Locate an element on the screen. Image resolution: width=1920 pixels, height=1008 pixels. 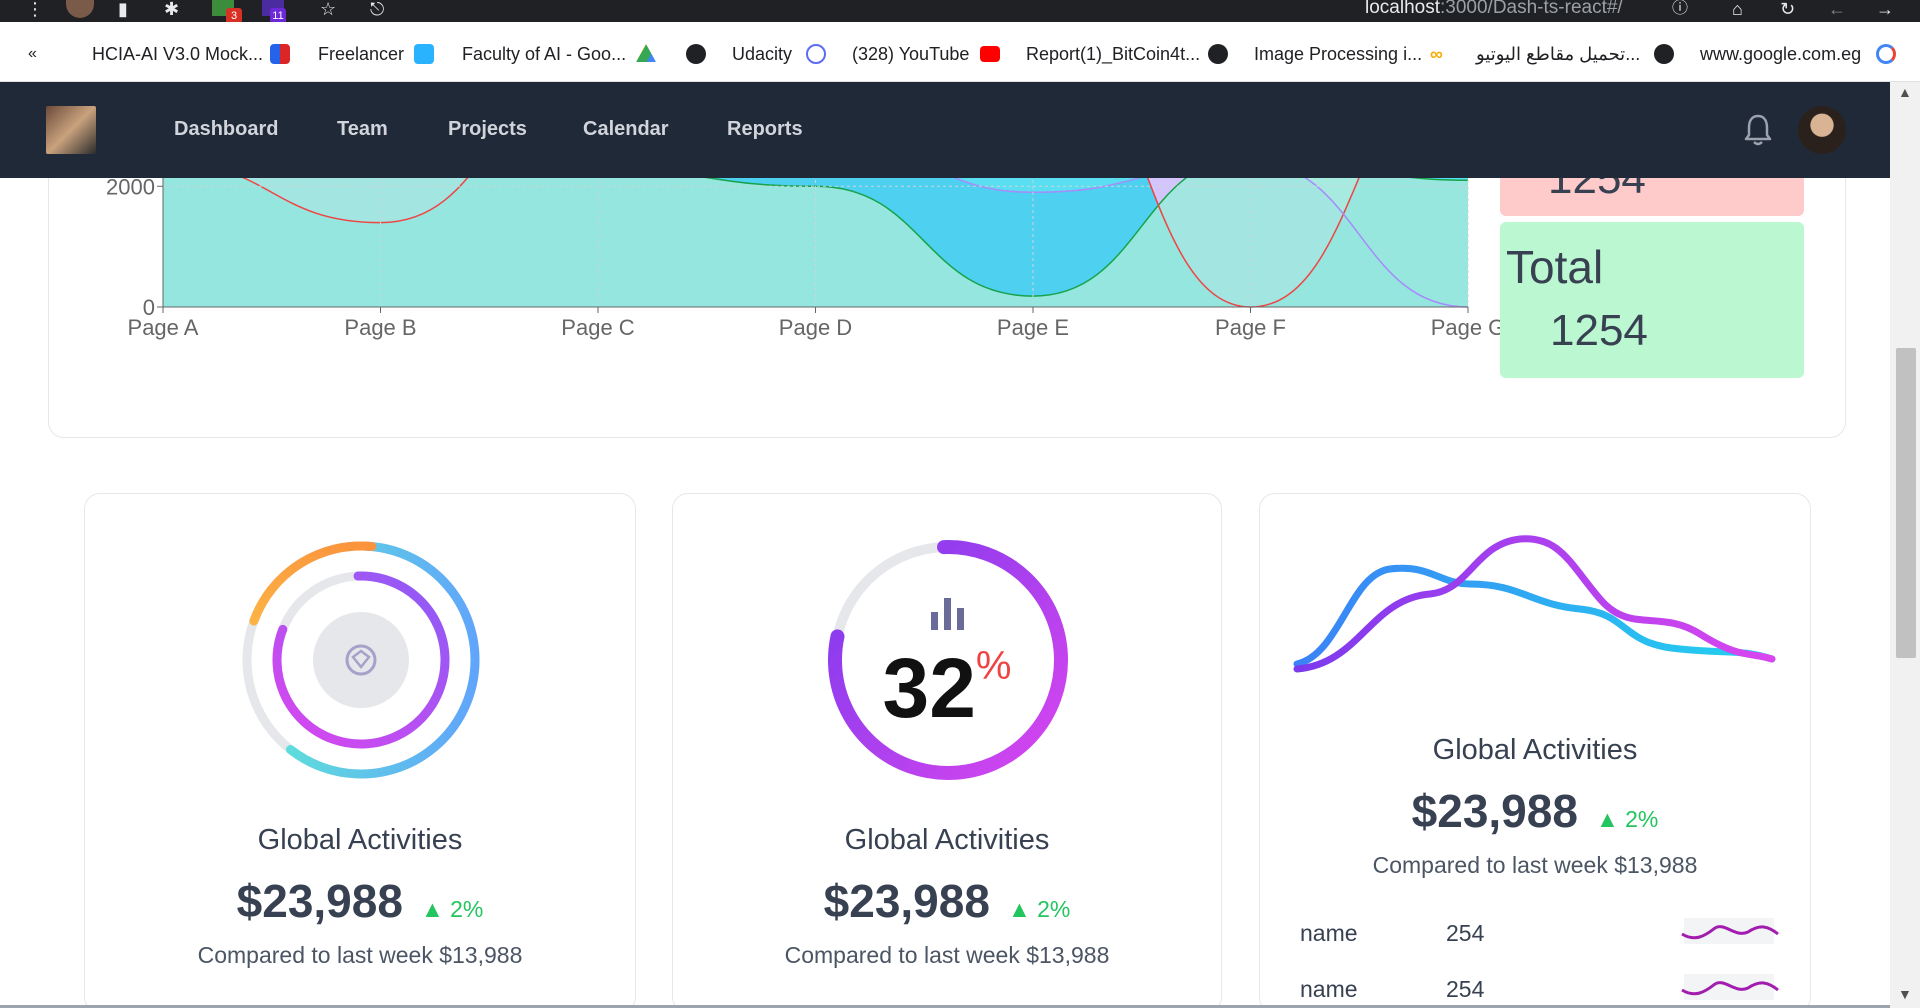
sidebar-icon: ▮ is located at coordinates (123, 9).